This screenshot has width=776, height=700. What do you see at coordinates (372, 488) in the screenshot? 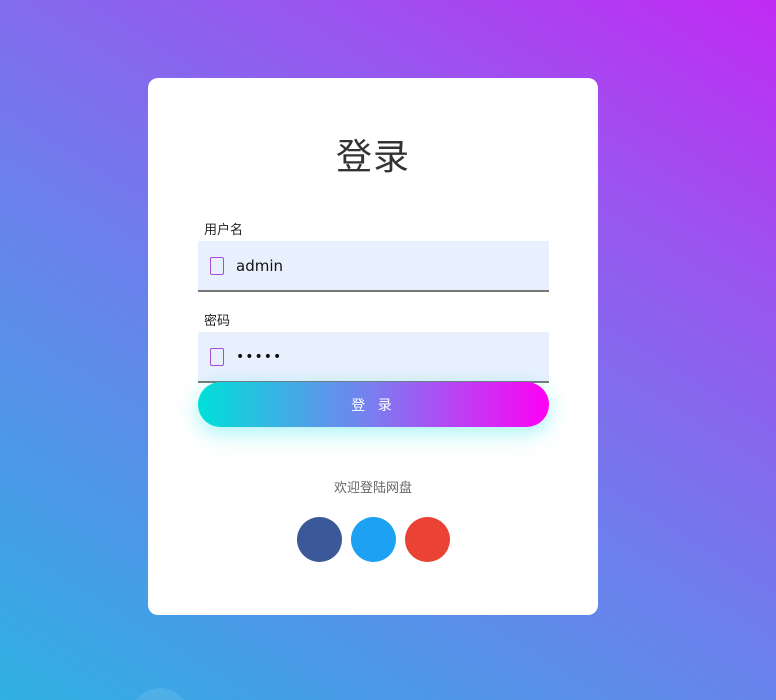
I see `welcome-text: 欢迎登陆网盘` at bounding box center [372, 488].